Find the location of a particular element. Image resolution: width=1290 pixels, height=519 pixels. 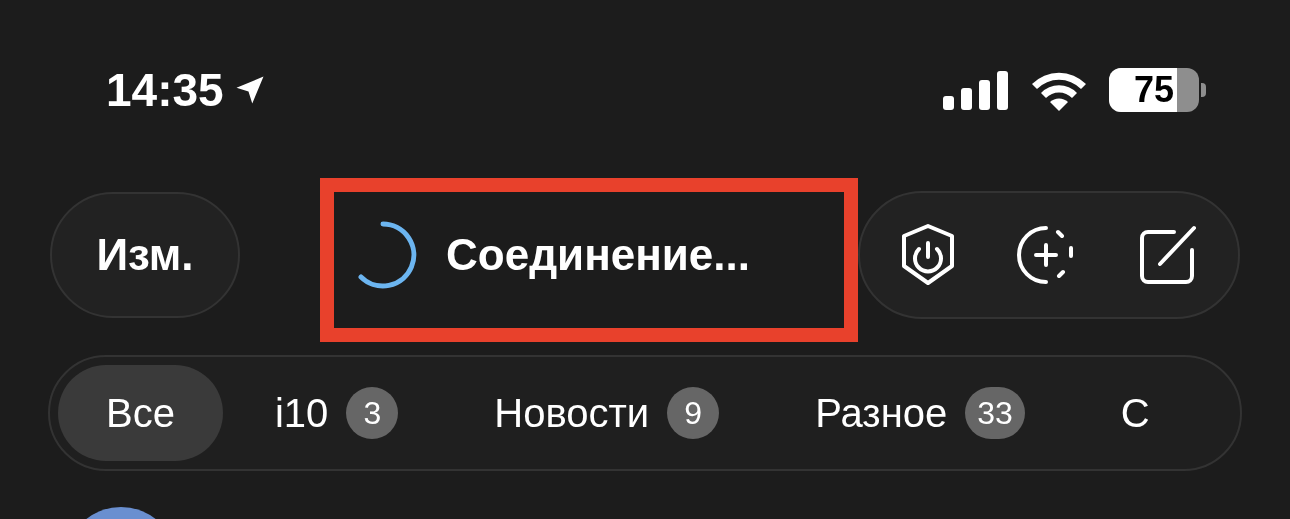

folder-tab: Новости 9 is located at coordinates (607, 413).